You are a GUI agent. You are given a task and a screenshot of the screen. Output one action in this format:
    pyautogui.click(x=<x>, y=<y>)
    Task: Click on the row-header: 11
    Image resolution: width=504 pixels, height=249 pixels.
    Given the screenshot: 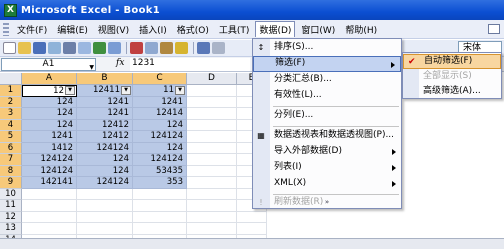 What is the action you would take?
    pyautogui.click(x=11, y=206)
    